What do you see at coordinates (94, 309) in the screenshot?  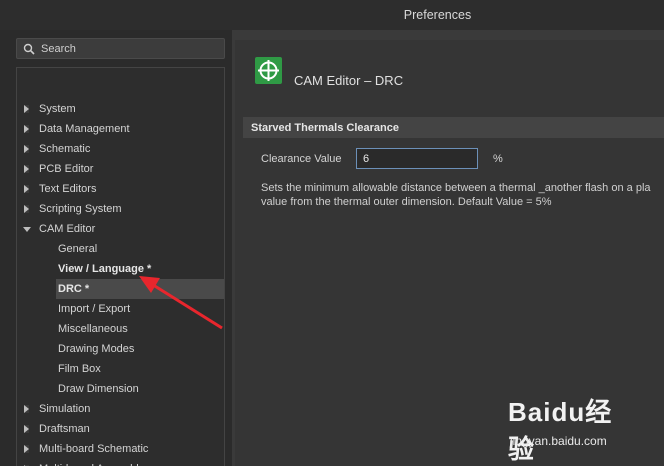 I see `tree-item-label: Import / Export` at bounding box center [94, 309].